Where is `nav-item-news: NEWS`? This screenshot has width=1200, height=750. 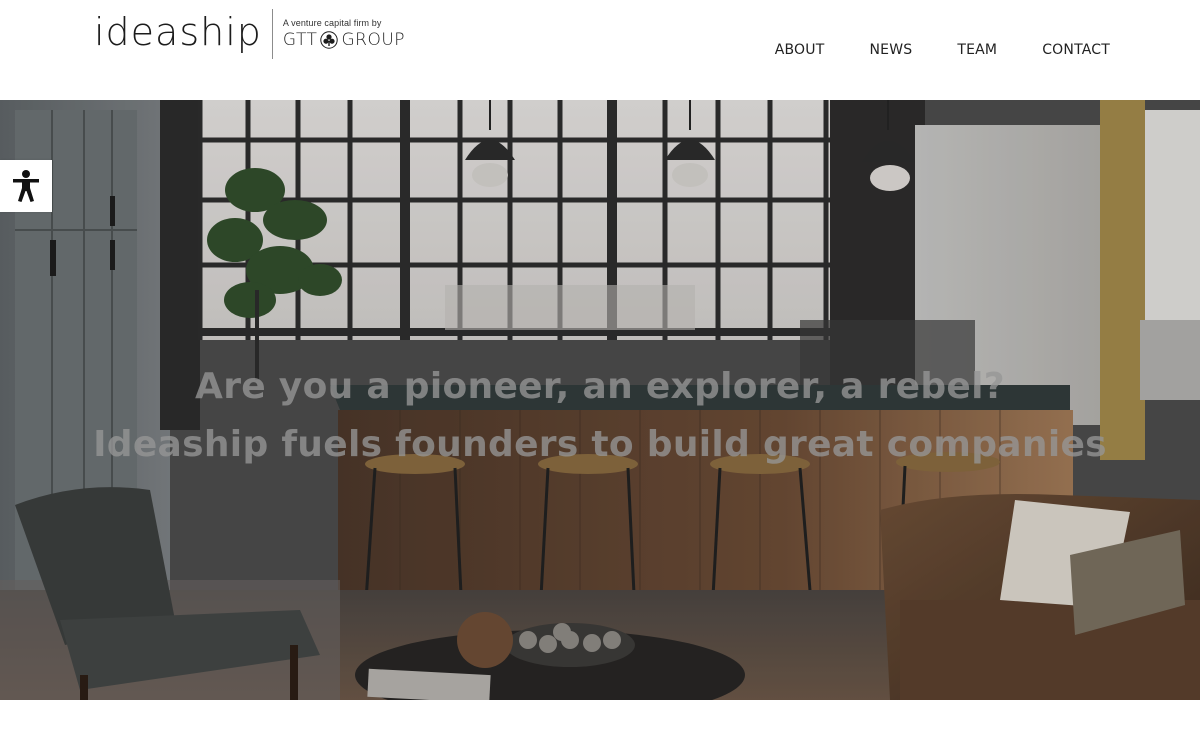 nav-item-news: NEWS is located at coordinates (890, 50).